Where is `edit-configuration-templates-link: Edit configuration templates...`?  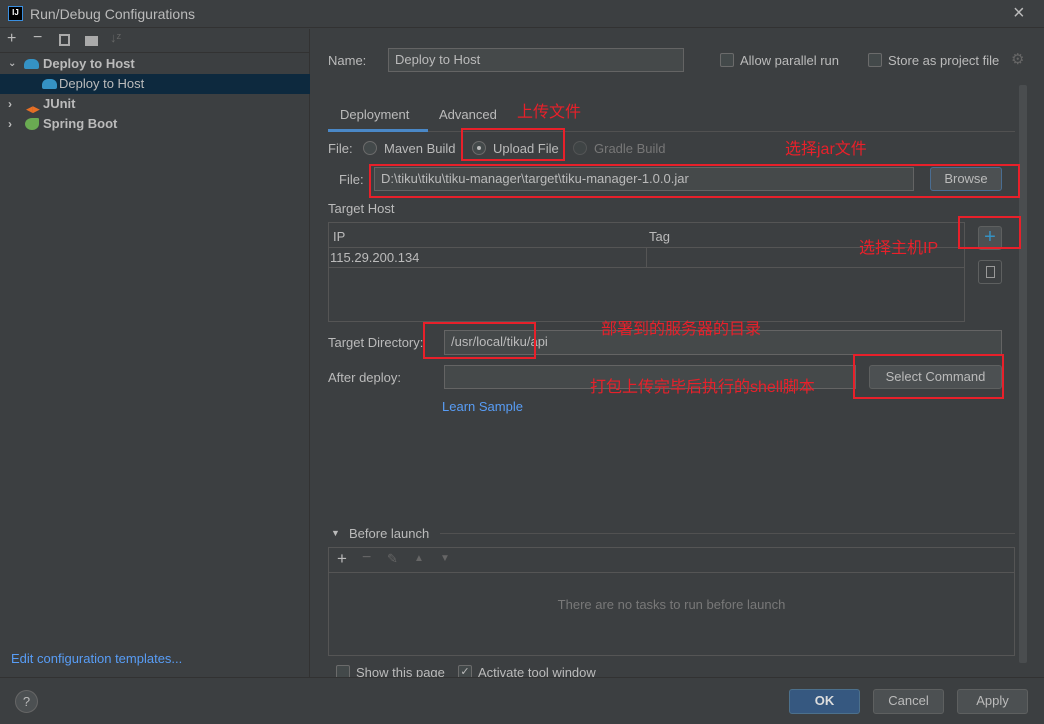
edit-configuration-templates-link: Edit configuration templates... is located at coordinates (96, 658).